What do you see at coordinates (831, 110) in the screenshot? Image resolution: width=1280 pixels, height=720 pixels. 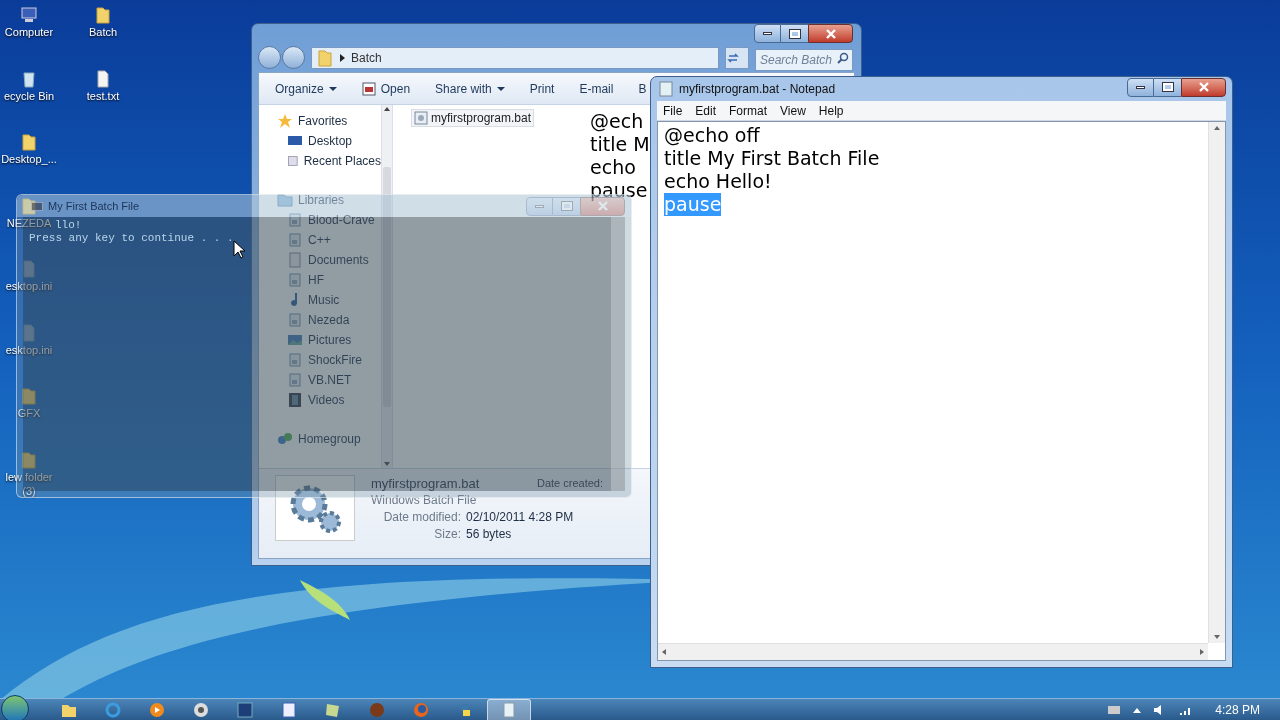 I see `menu-item: Help` at bounding box center [831, 110].